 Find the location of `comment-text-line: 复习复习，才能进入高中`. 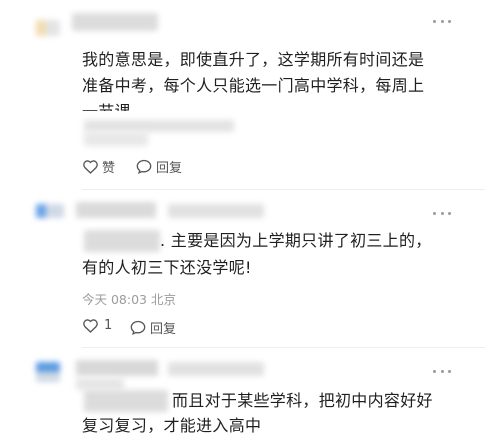

comment-text-line: 复习复习，才能进入高中 is located at coordinates (172, 425).